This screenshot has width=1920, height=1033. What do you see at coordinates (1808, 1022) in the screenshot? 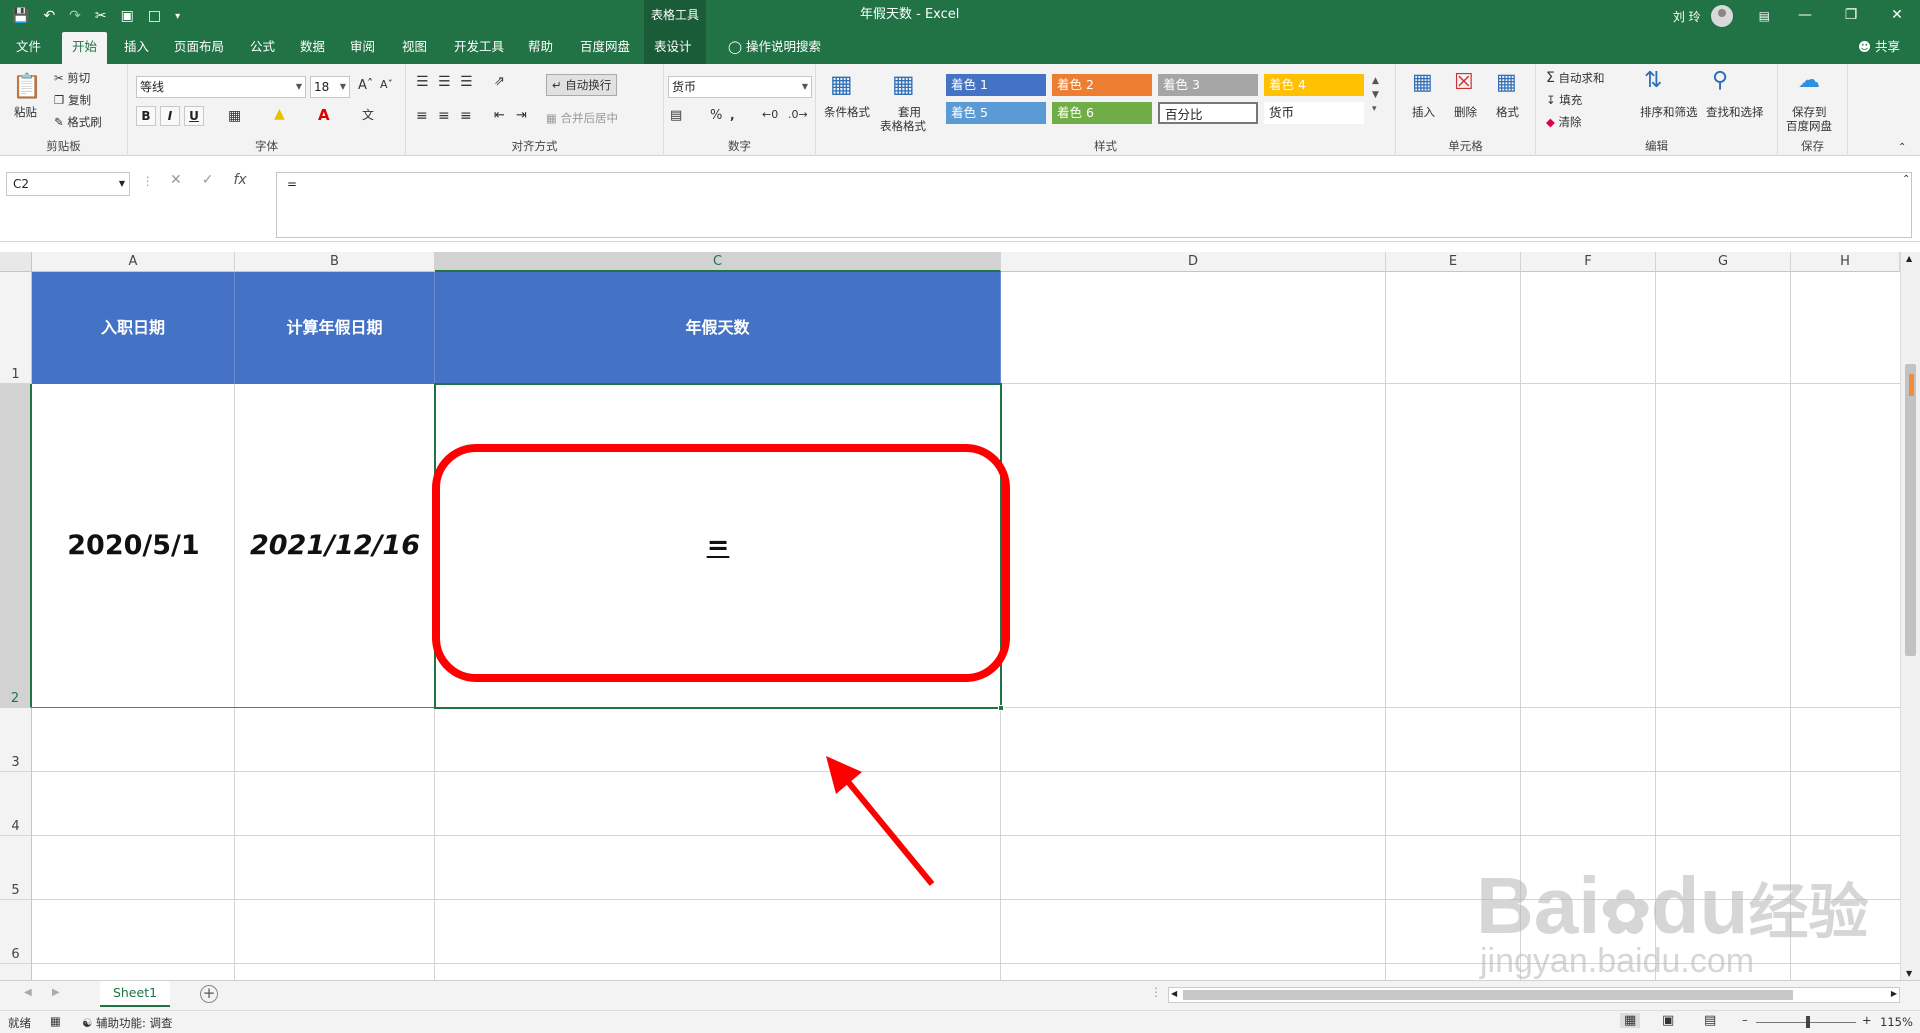
I see `zoom-slider-knob` at bounding box center [1808, 1022].